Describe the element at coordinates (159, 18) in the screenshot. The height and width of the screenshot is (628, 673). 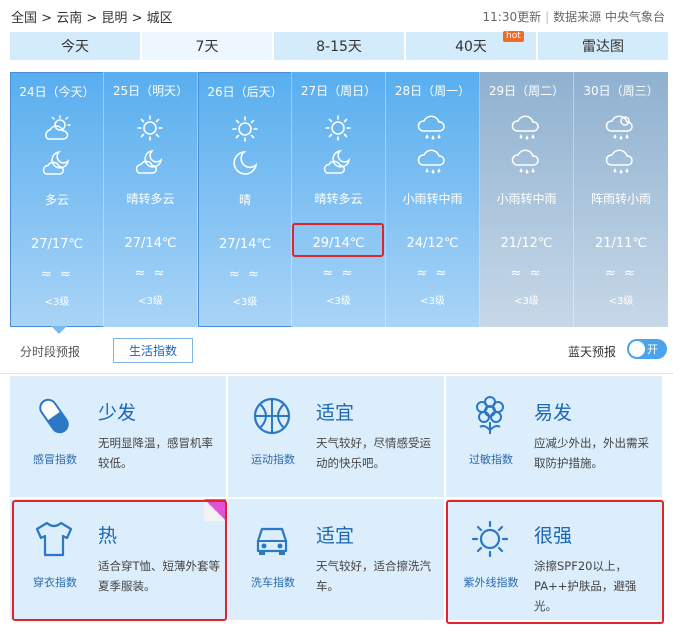
I see `breadcrumb-item-district: 城区` at that location.